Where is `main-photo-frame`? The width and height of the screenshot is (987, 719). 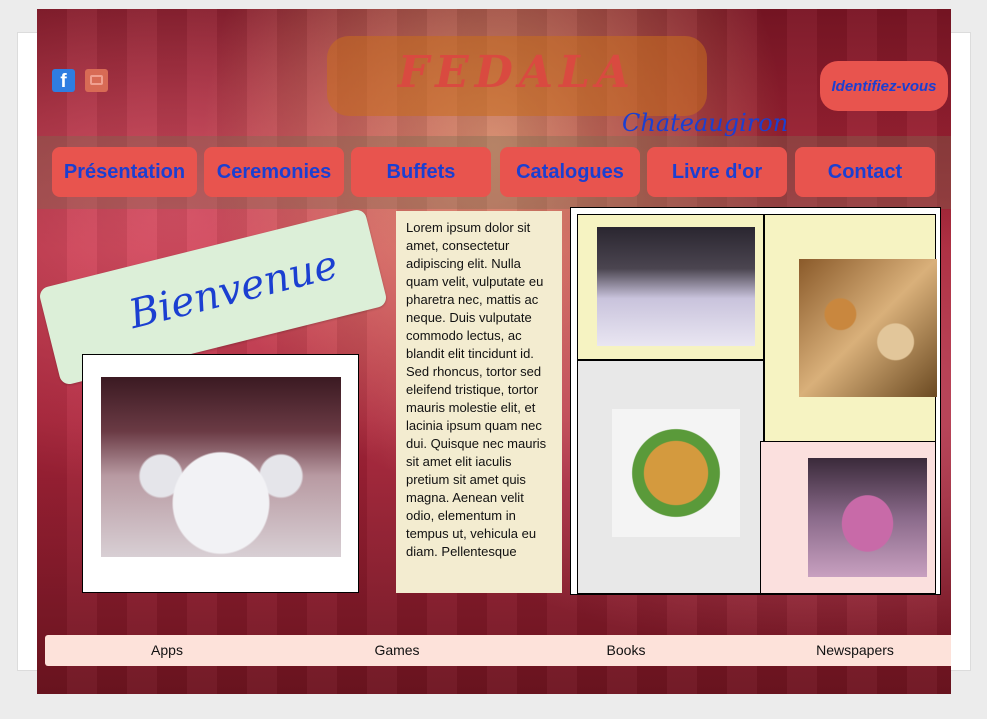
main-photo-frame is located at coordinates (220, 473).